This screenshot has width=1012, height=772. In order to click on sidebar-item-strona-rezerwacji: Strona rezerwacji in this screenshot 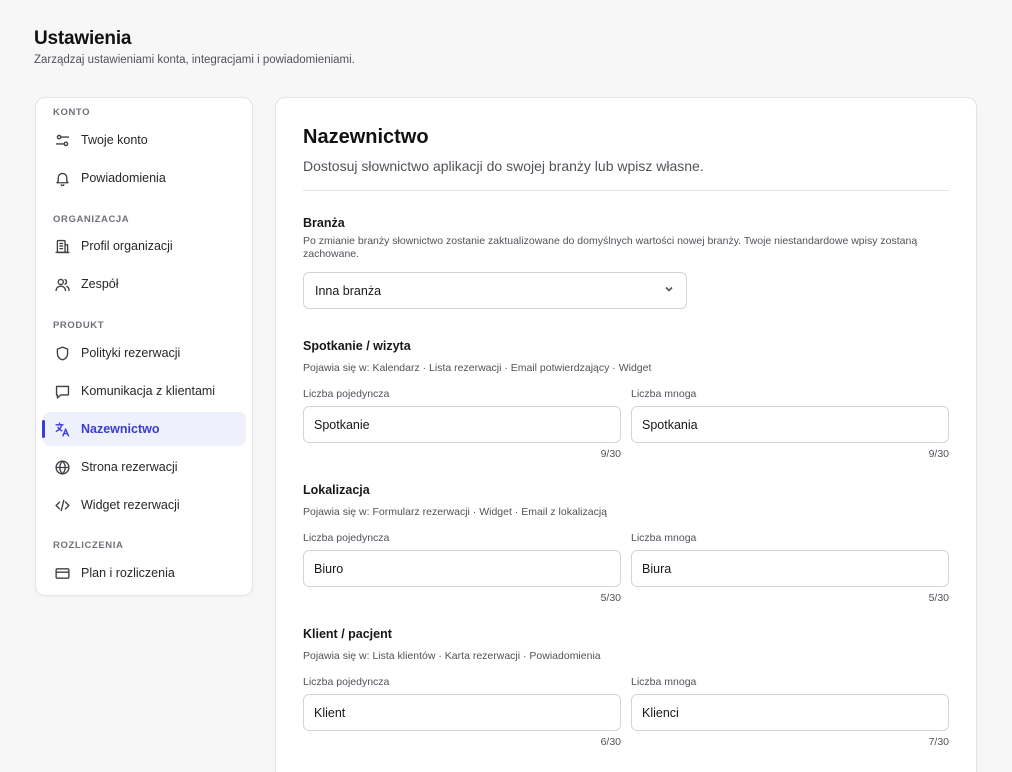, I will do `click(144, 467)`.